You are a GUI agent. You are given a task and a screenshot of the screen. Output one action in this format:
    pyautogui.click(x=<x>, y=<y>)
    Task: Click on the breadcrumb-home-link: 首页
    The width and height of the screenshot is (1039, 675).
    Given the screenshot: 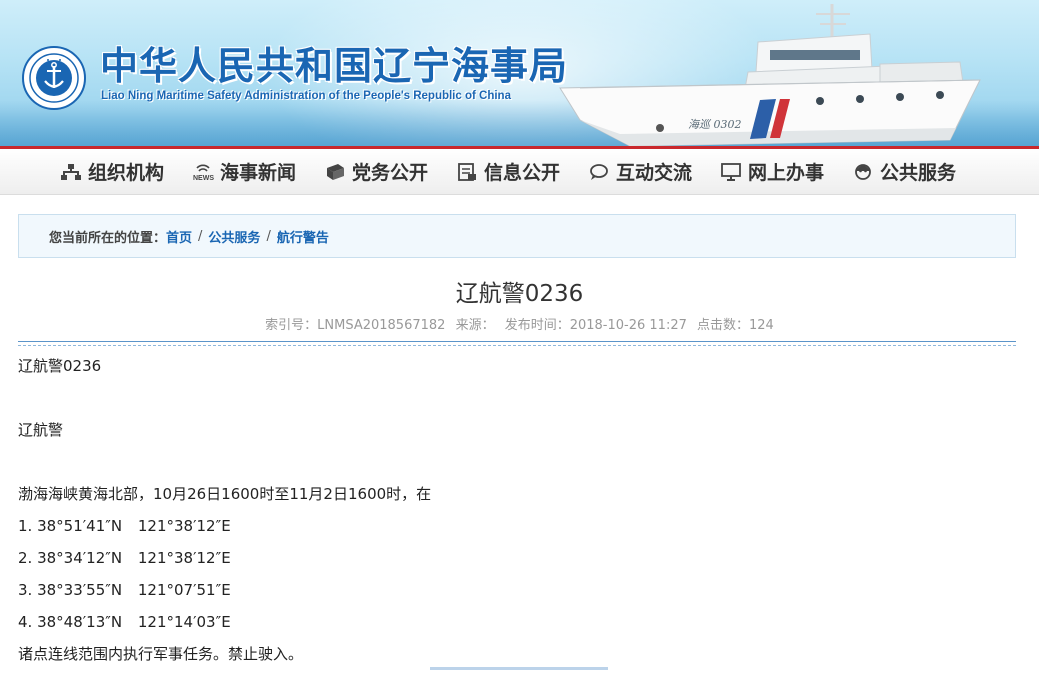 What is the action you would take?
    pyautogui.click(x=179, y=236)
    